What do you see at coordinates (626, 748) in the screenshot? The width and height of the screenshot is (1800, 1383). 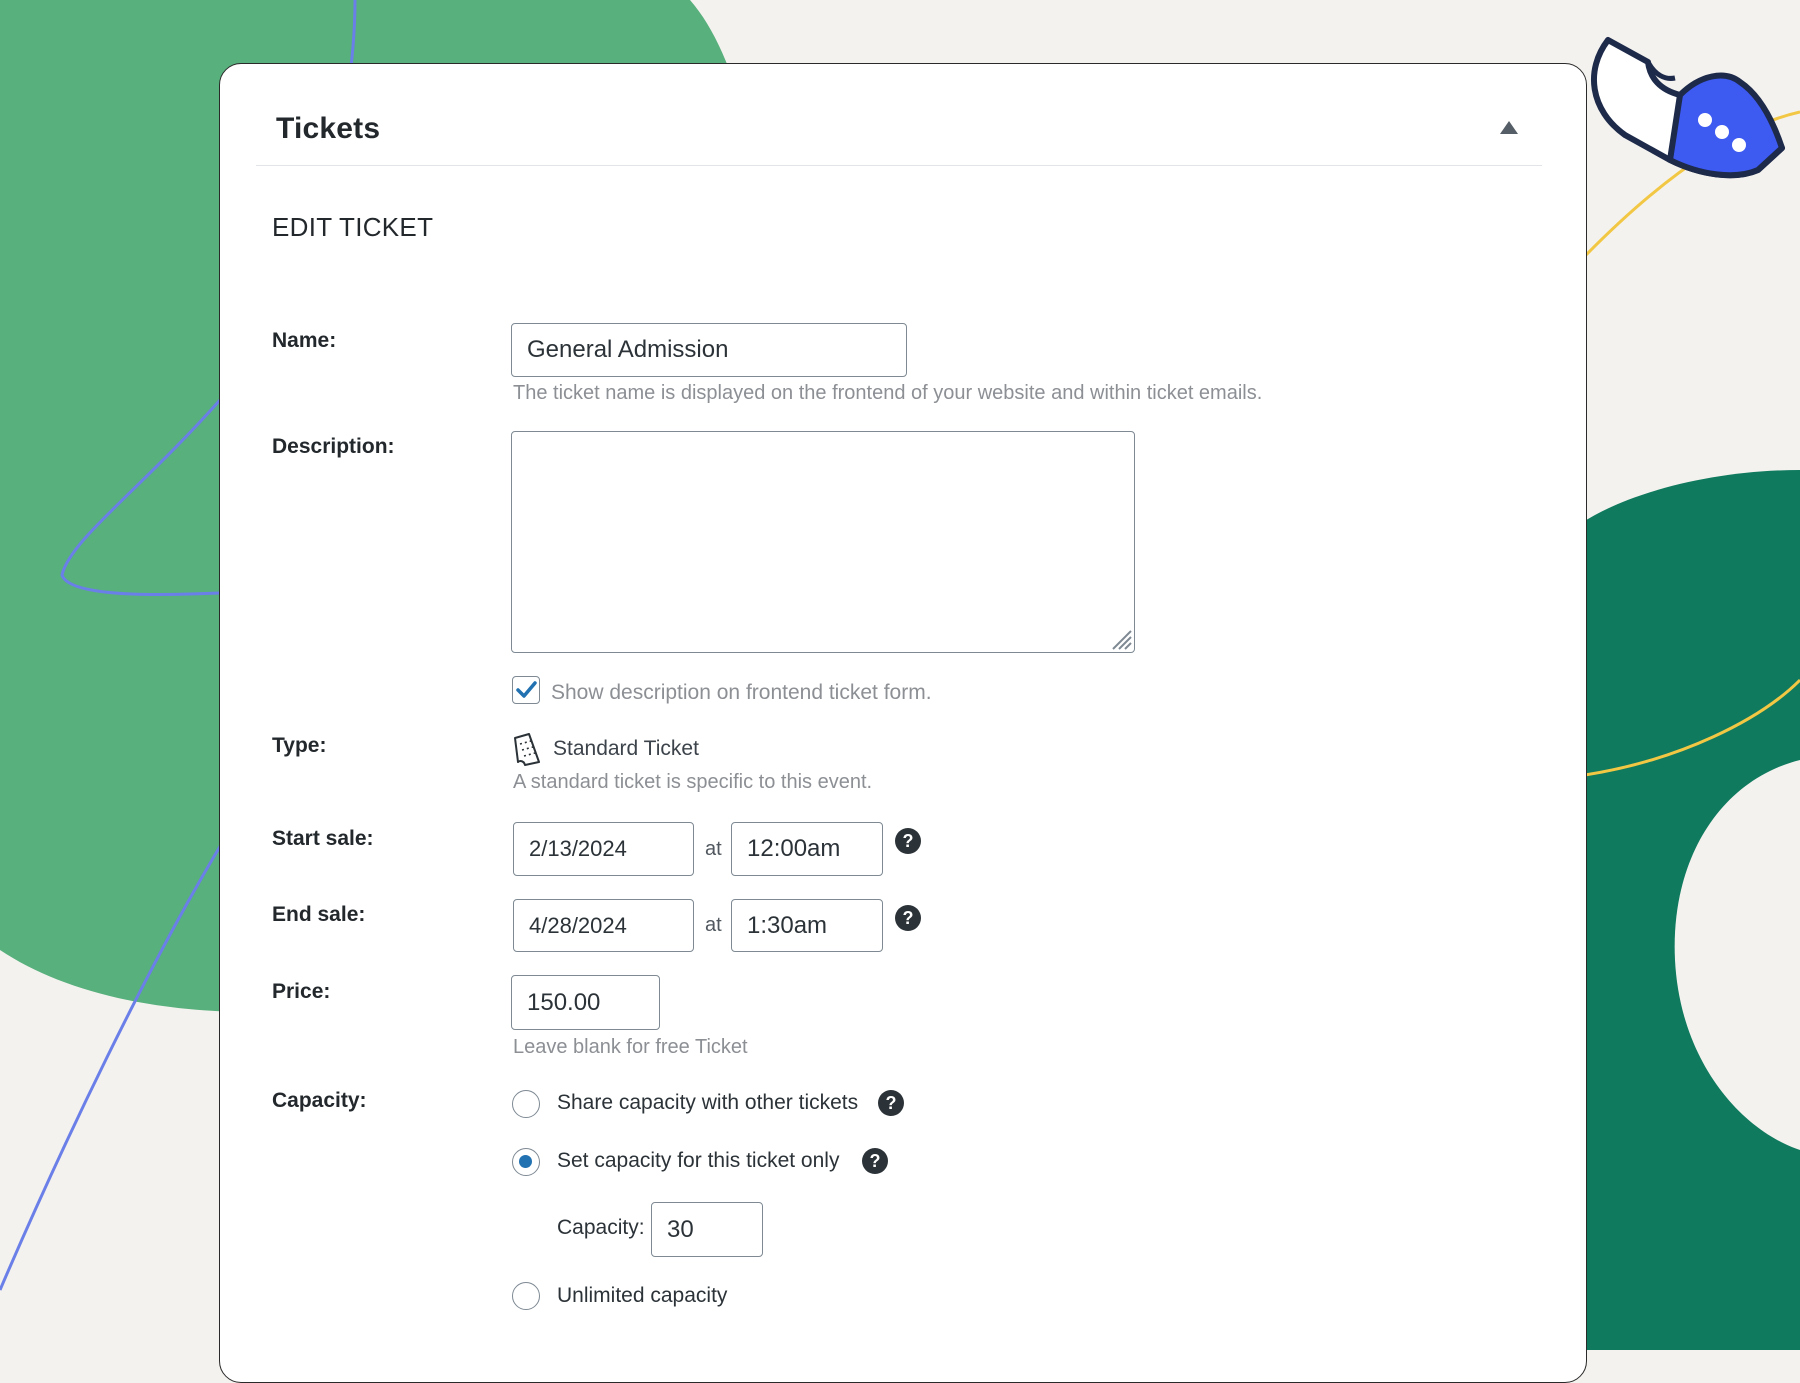 I see `type-value: Standard Ticket` at bounding box center [626, 748].